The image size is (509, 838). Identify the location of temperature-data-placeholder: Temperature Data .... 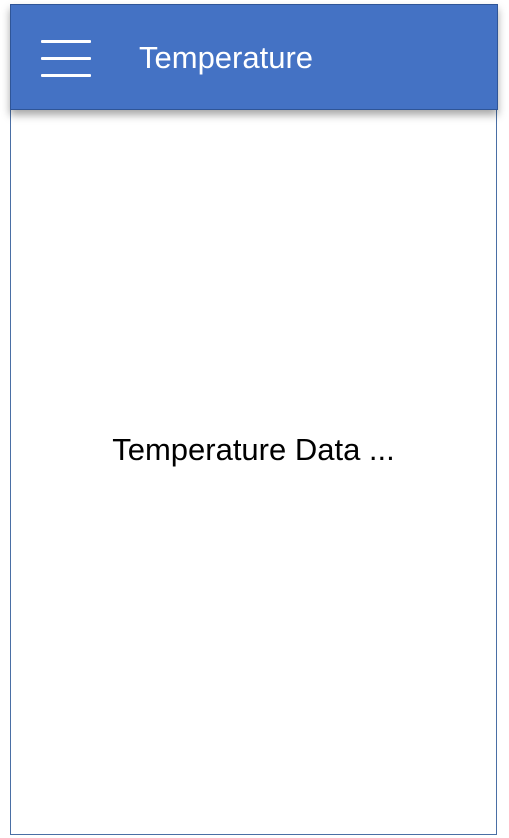
(253, 449).